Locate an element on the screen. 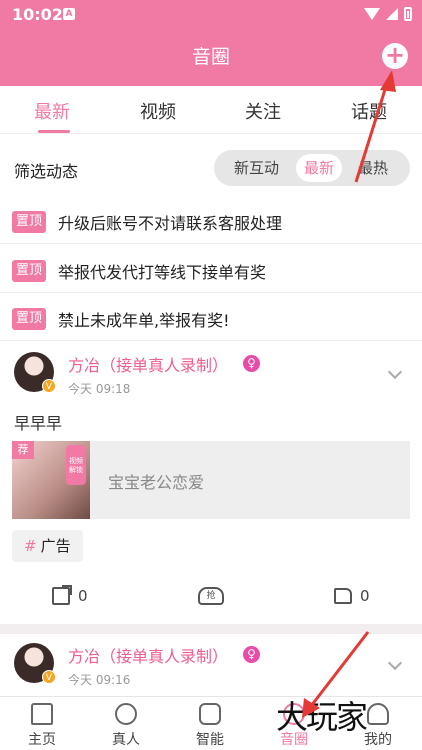 This screenshot has height=750, width=422. filter-option-hot: 最热 is located at coordinates (373, 168).